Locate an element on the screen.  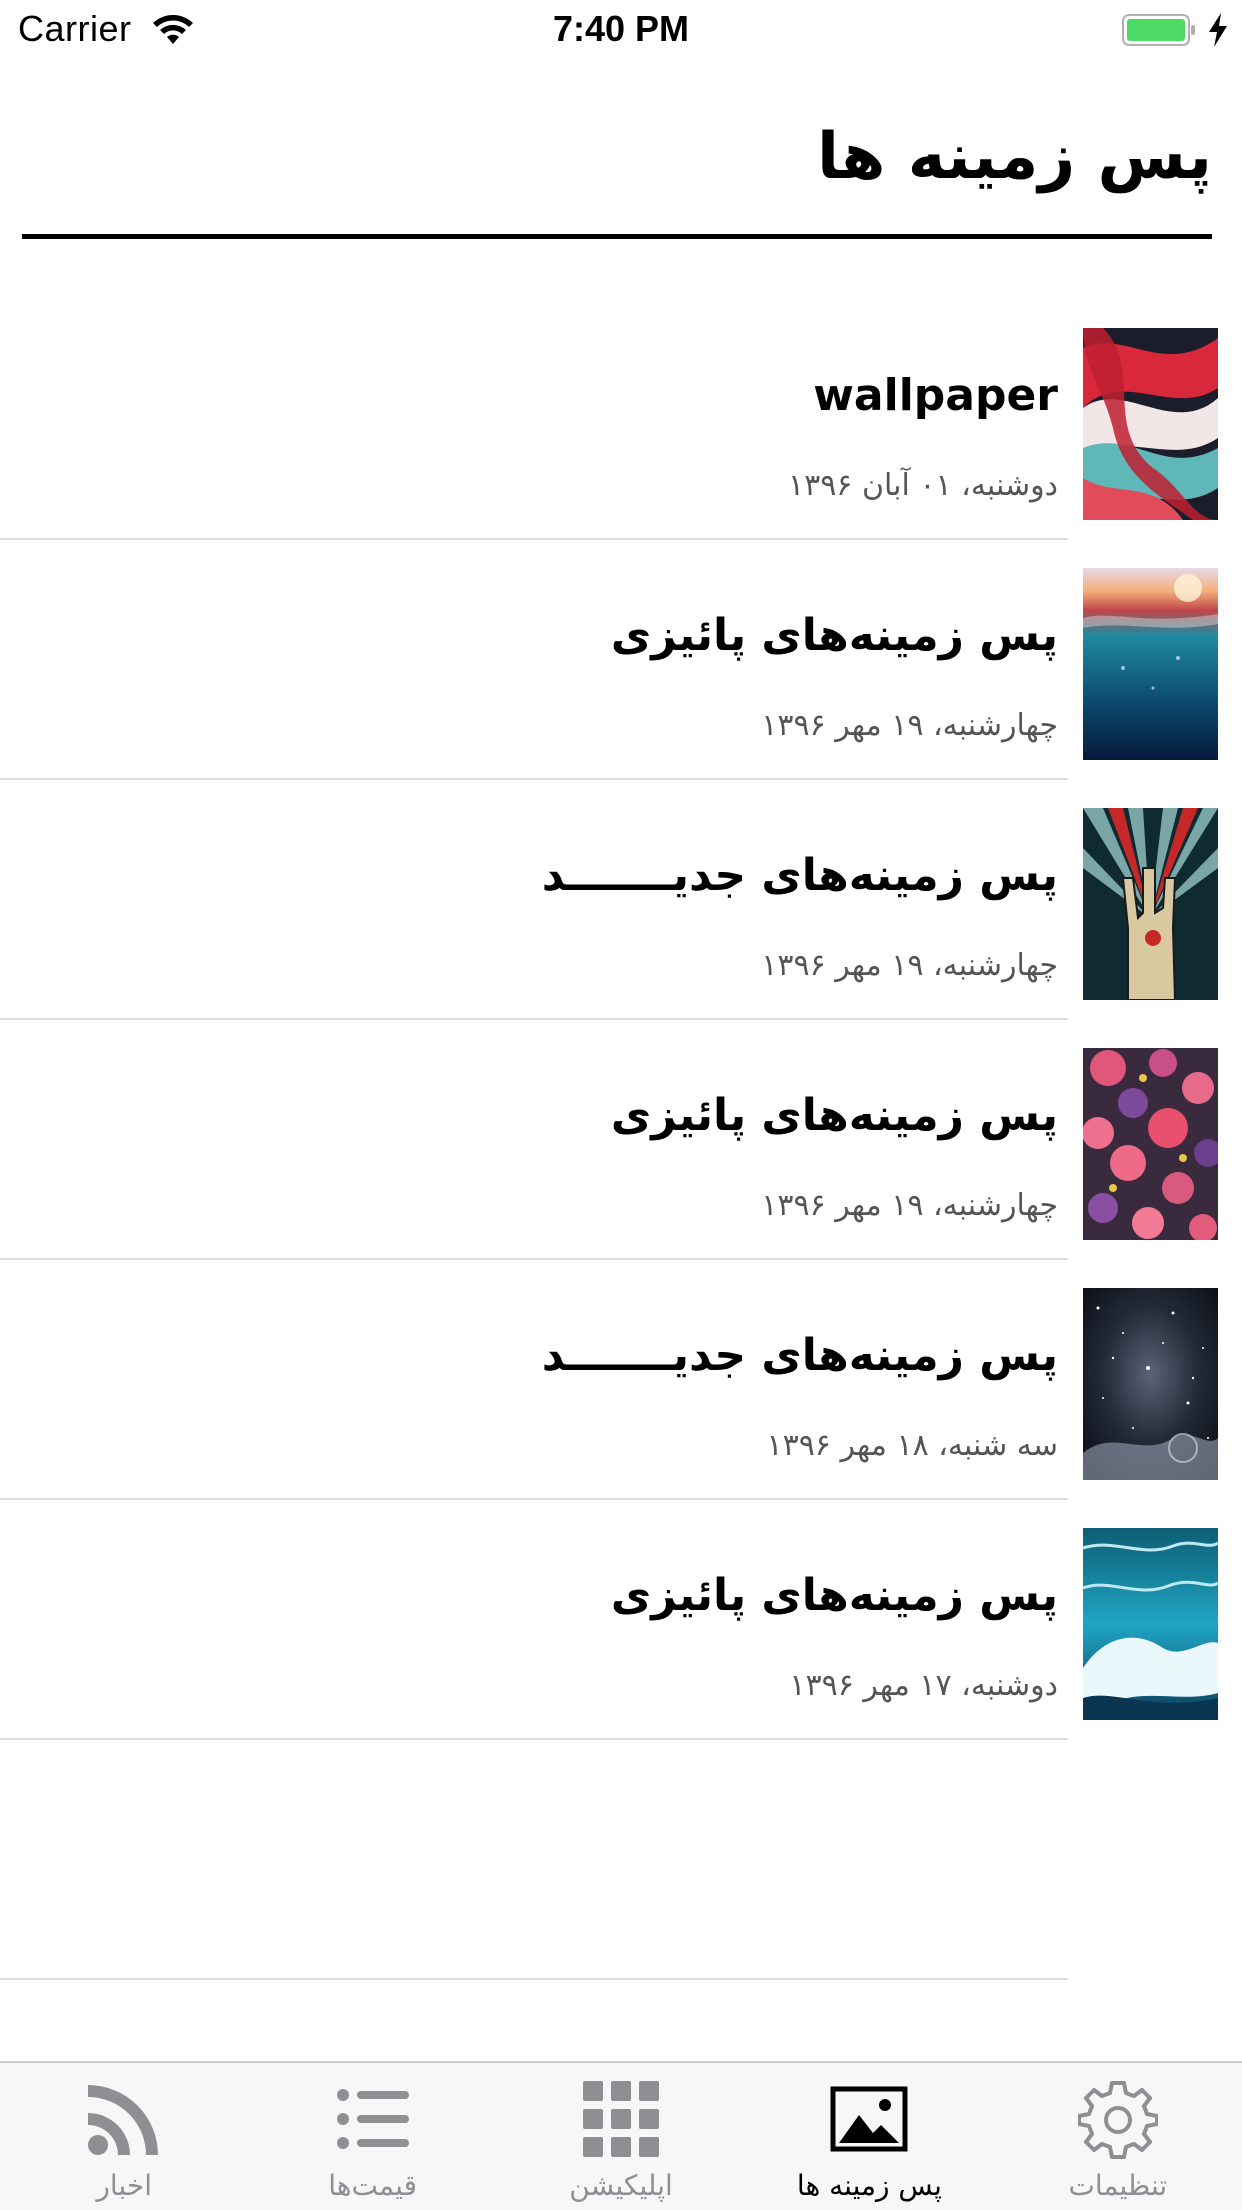
list-item: wallpaper دوشنبه، ۰۱ آبان ۱۳۹۶ is located at coordinates (621, 420).